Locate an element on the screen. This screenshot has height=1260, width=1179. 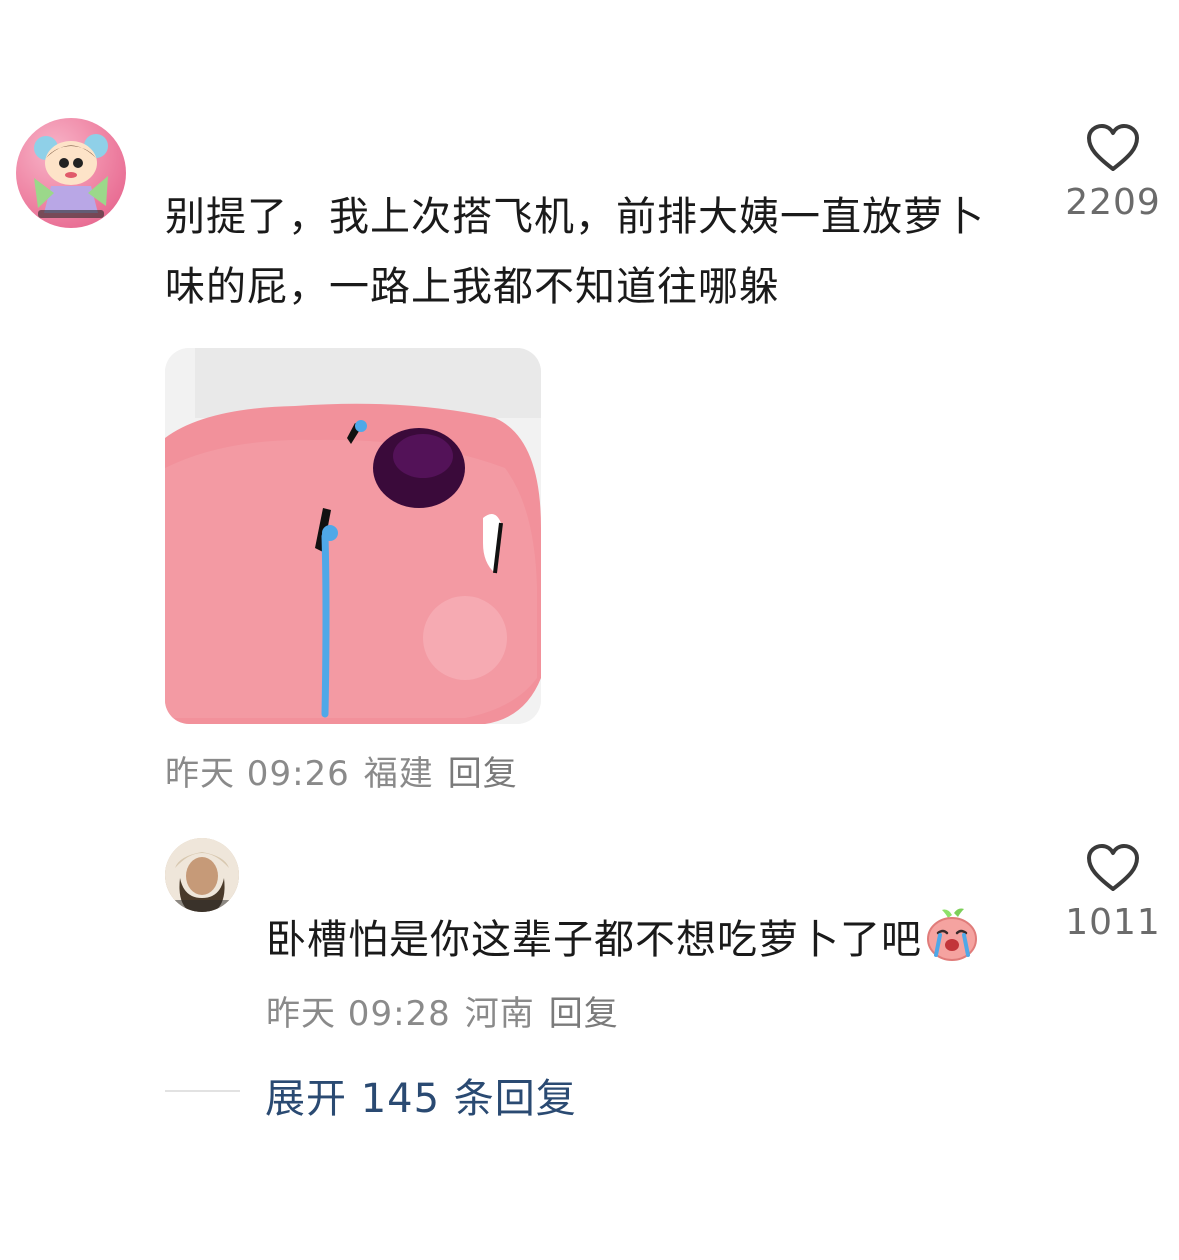
timestamp: 昨天 09:26 is located at coordinates (257, 774).